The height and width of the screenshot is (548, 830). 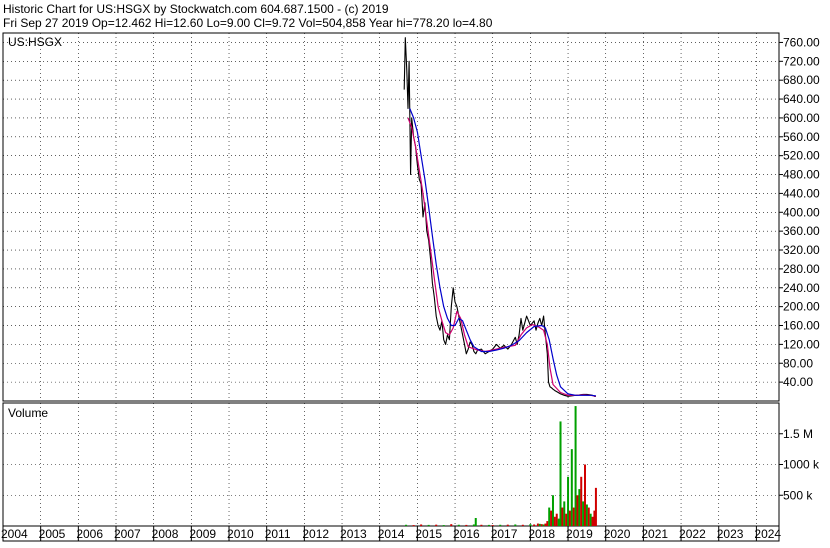 What do you see at coordinates (35, 42) in the screenshot?
I see `price-panel-title: US:HSGX` at bounding box center [35, 42].